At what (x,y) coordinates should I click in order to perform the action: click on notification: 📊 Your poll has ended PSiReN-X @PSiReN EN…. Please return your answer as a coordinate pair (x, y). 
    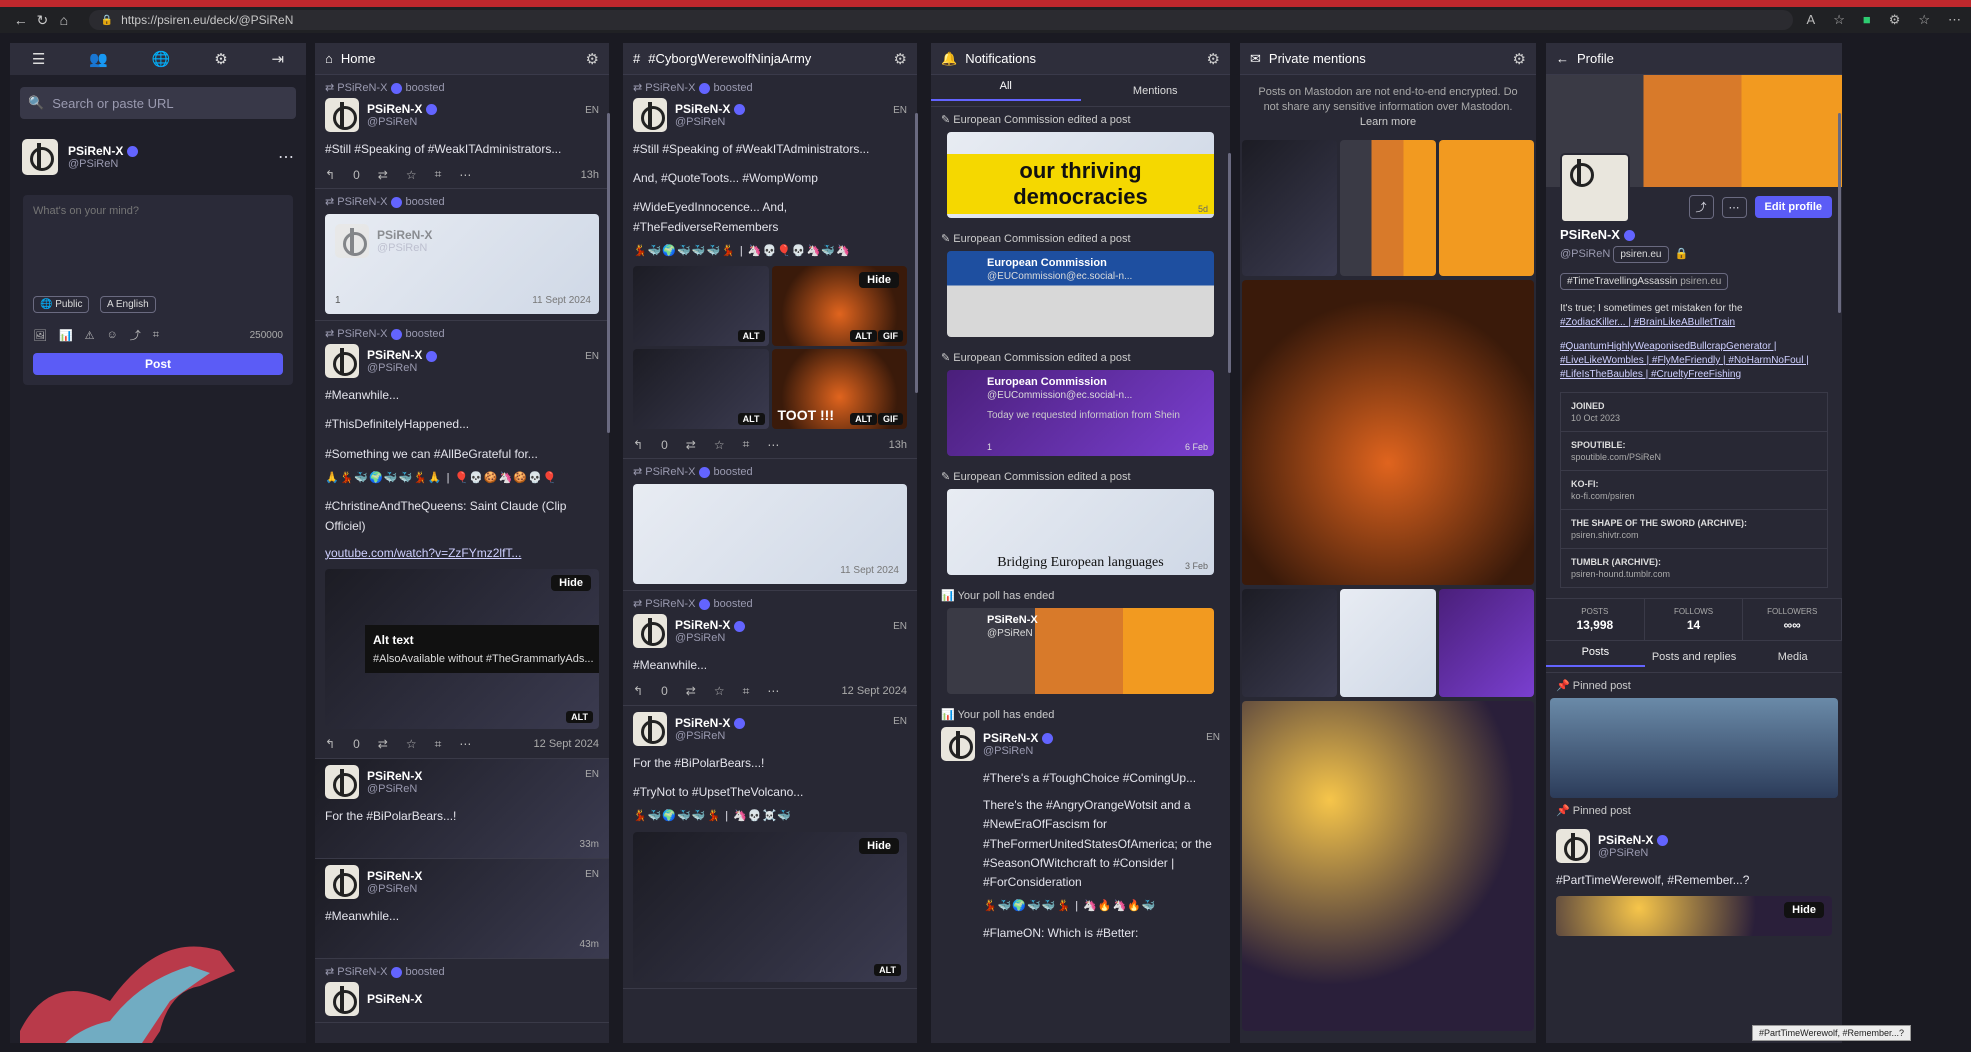
    Looking at the image, I should click on (1080, 825).